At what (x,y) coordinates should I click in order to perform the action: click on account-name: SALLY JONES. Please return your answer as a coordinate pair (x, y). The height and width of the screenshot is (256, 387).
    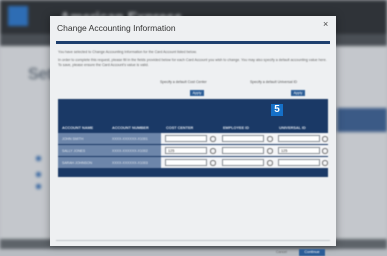
    Looking at the image, I should click on (74, 150).